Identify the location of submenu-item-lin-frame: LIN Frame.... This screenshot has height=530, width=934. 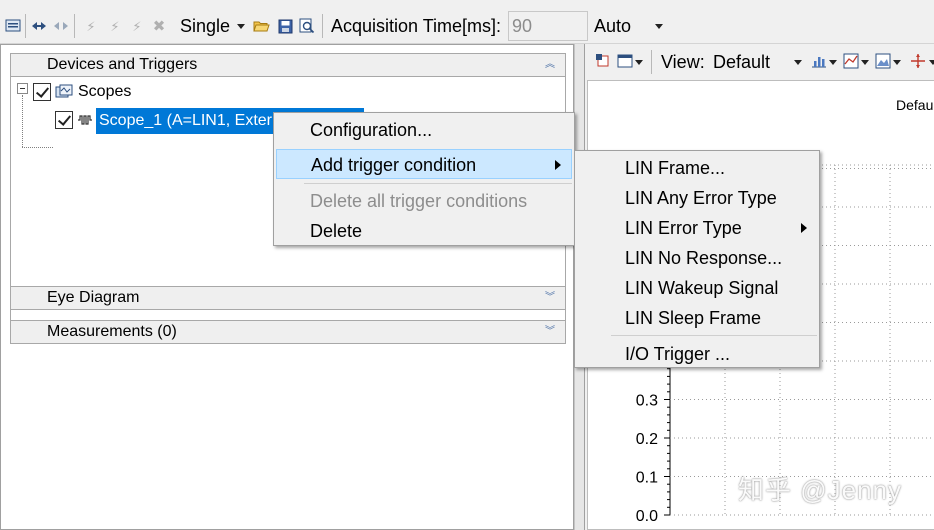
(697, 168).